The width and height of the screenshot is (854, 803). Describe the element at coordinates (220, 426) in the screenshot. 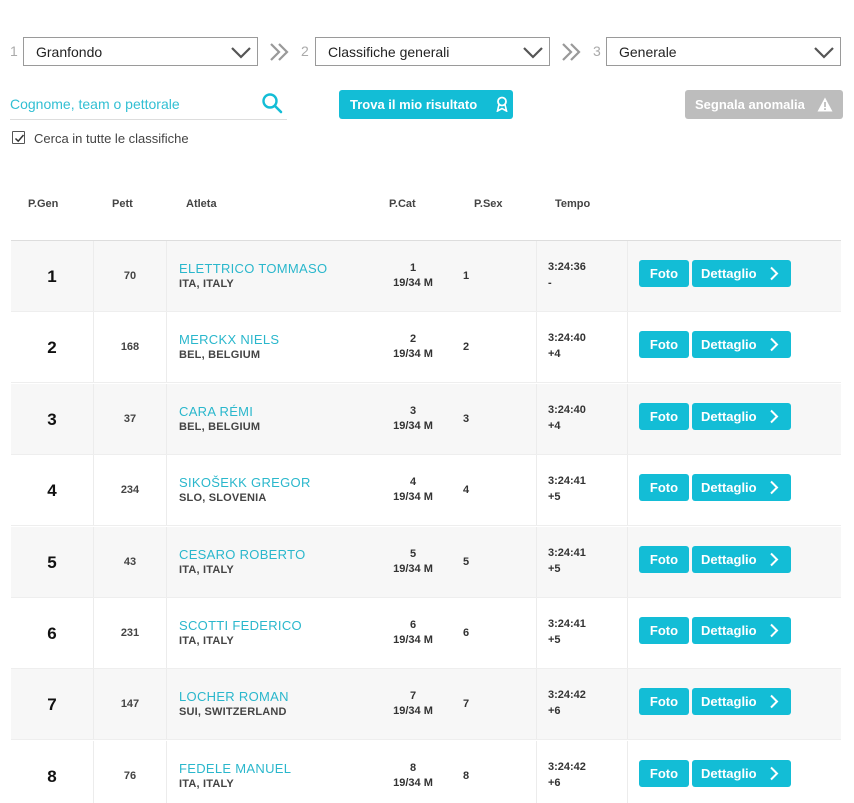

I see `athlete-nationality: BEL, BELGIUM` at that location.